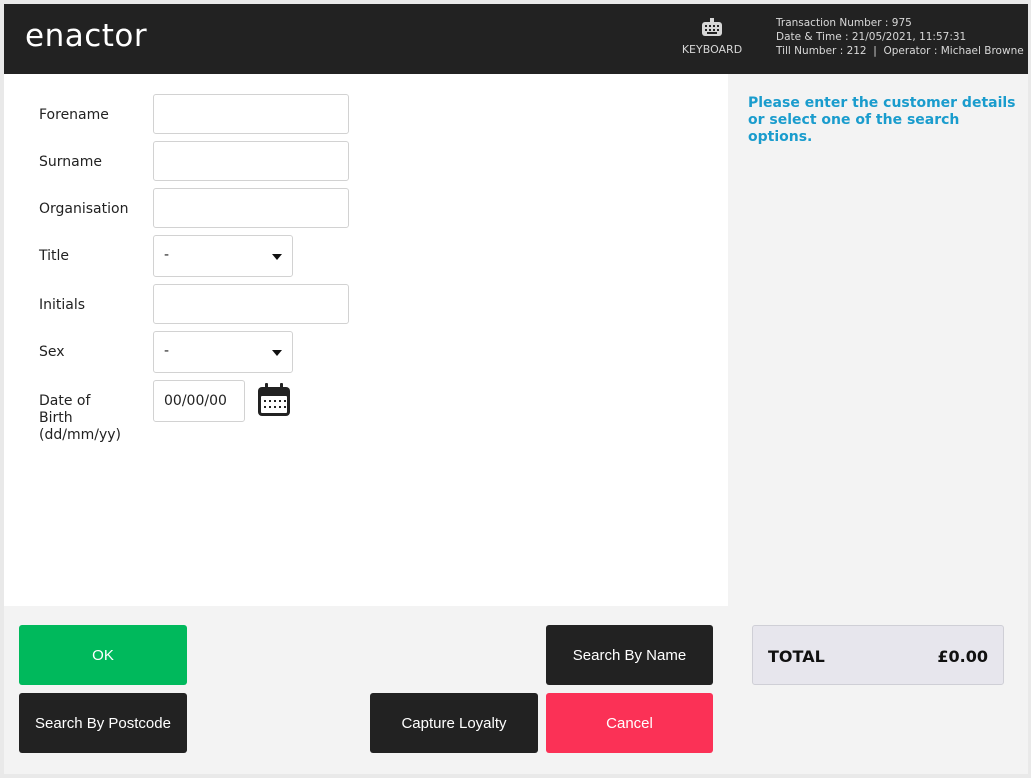  Describe the element at coordinates (56, 418) in the screenshot. I see `dob-label-line2: Birth` at that location.